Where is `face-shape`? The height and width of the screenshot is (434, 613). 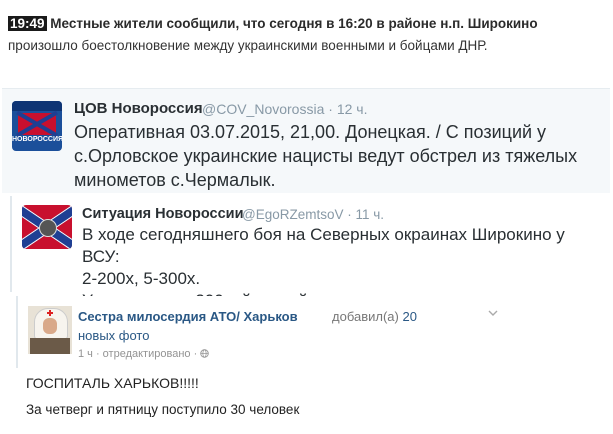
face-shape is located at coordinates (50, 326).